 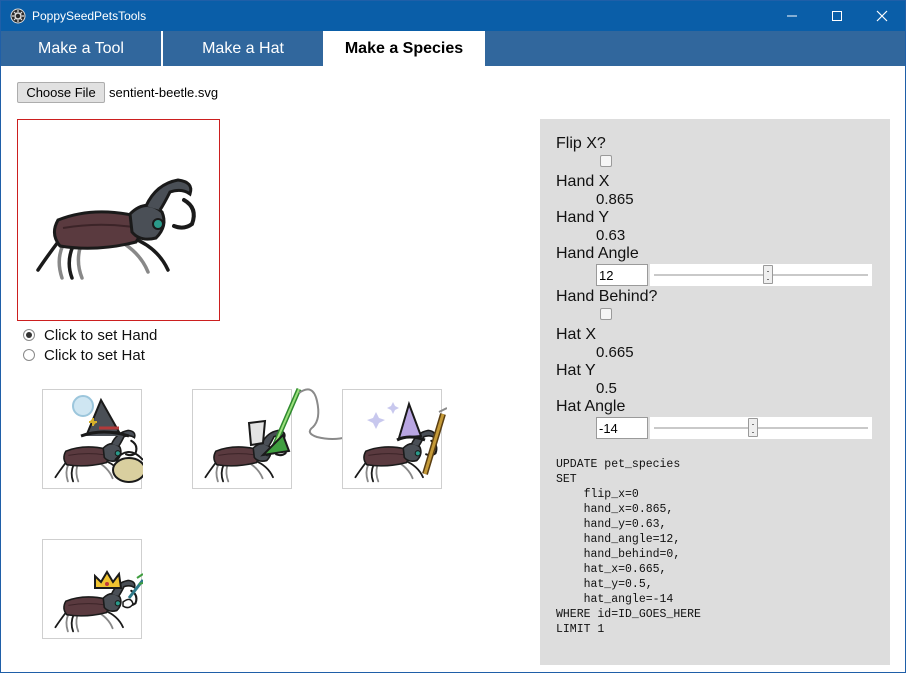 I want to click on sql-line: hat_angle=-14, so click(x=628, y=599).